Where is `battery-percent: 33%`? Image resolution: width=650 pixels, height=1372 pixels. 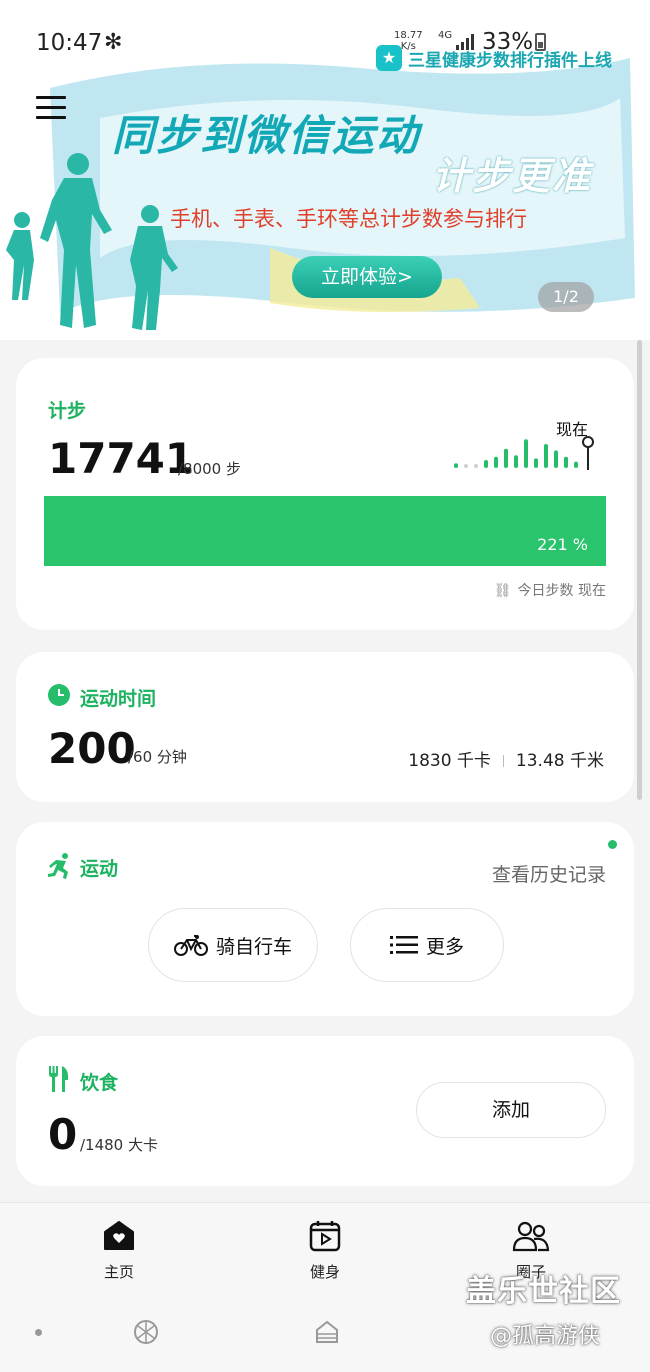
battery-percent: 33% is located at coordinates (508, 42).